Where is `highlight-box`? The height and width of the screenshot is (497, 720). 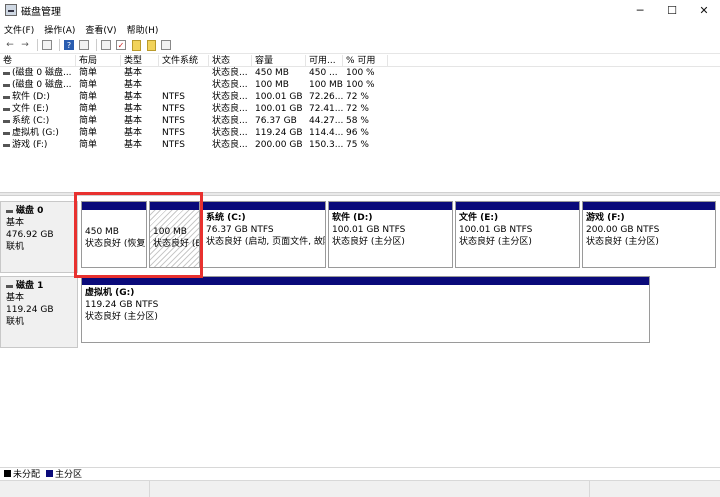
highlight-box is located at coordinates (138, 235).